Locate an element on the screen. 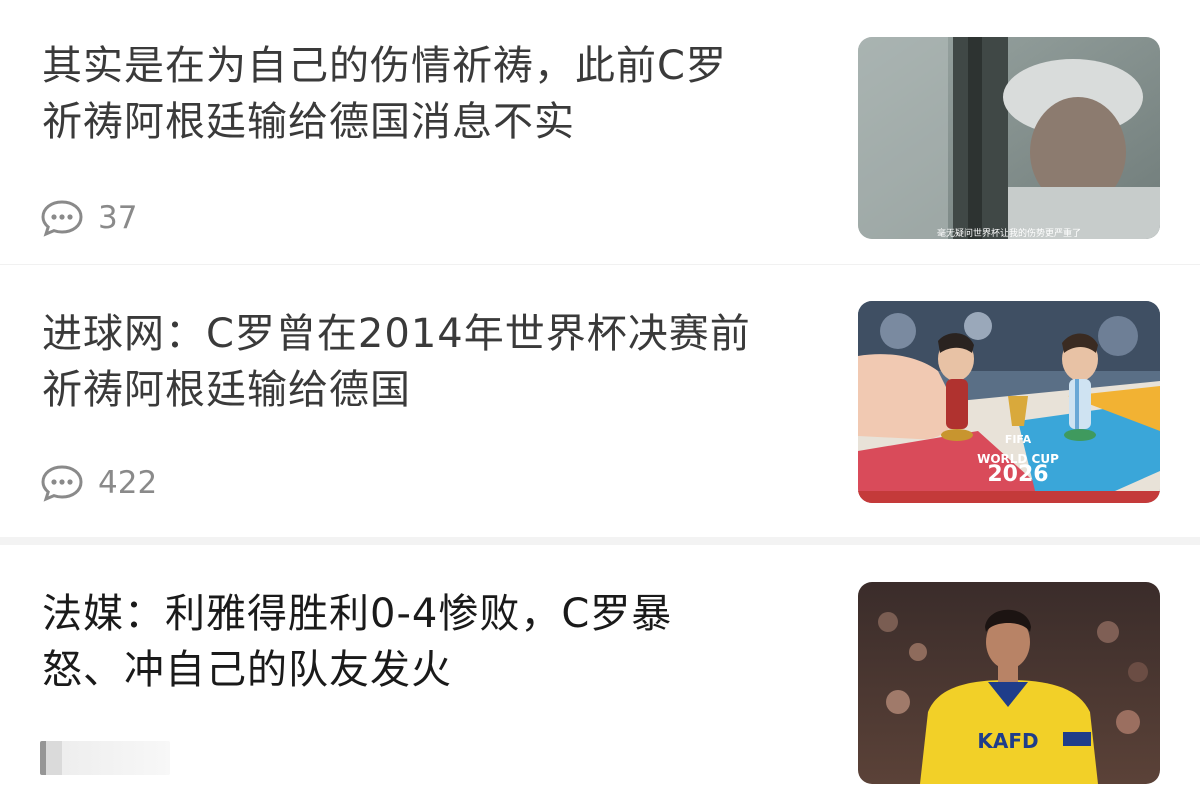  thumbnail-caption: 毫无疑问世界杯让我的伤势更严重了 is located at coordinates (1009, 233).